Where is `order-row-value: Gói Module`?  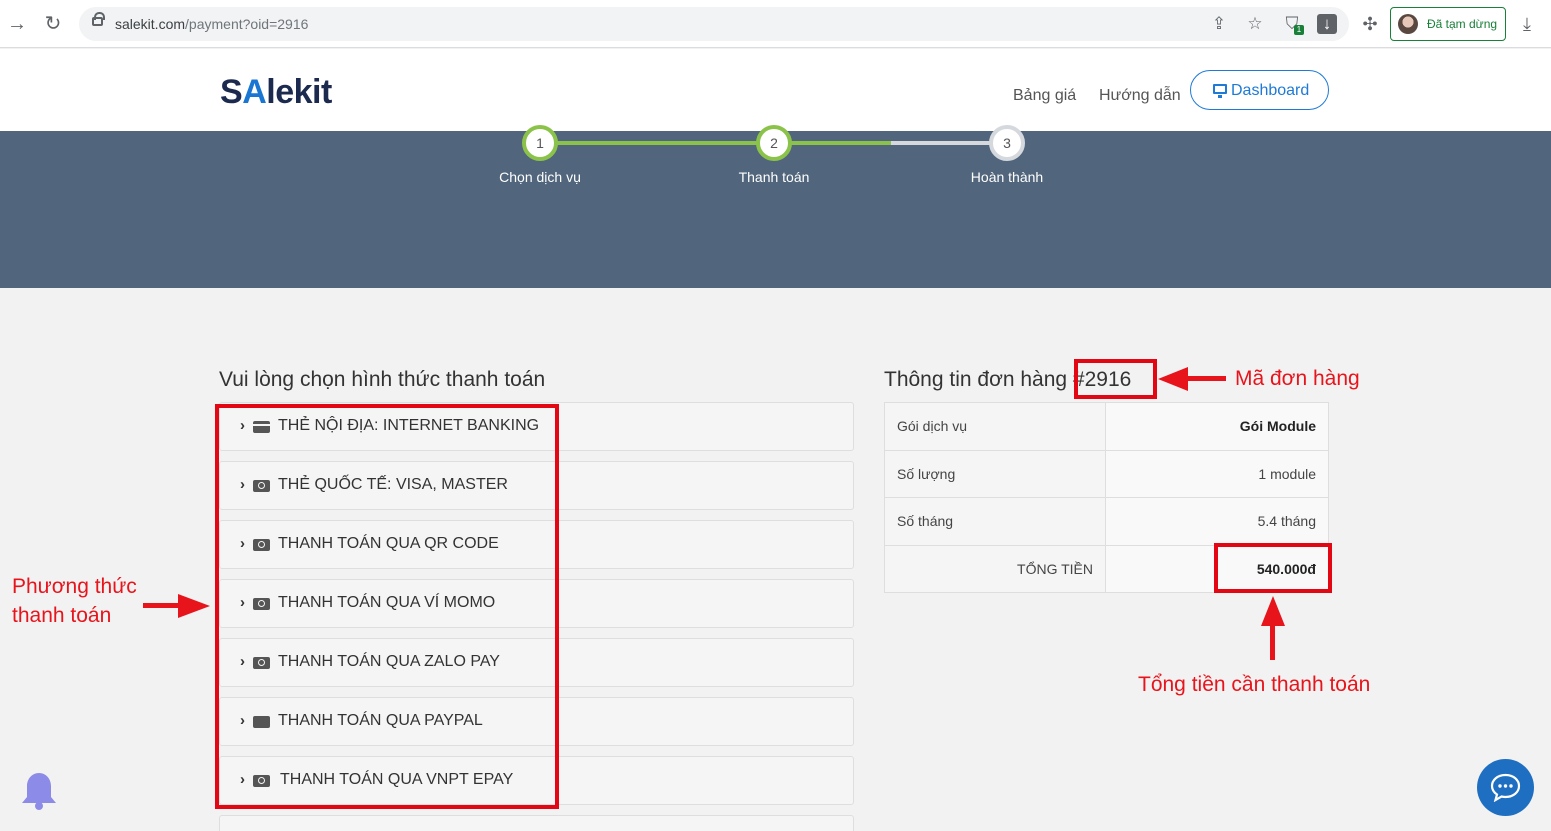 order-row-value: Gói Module is located at coordinates (1217, 426).